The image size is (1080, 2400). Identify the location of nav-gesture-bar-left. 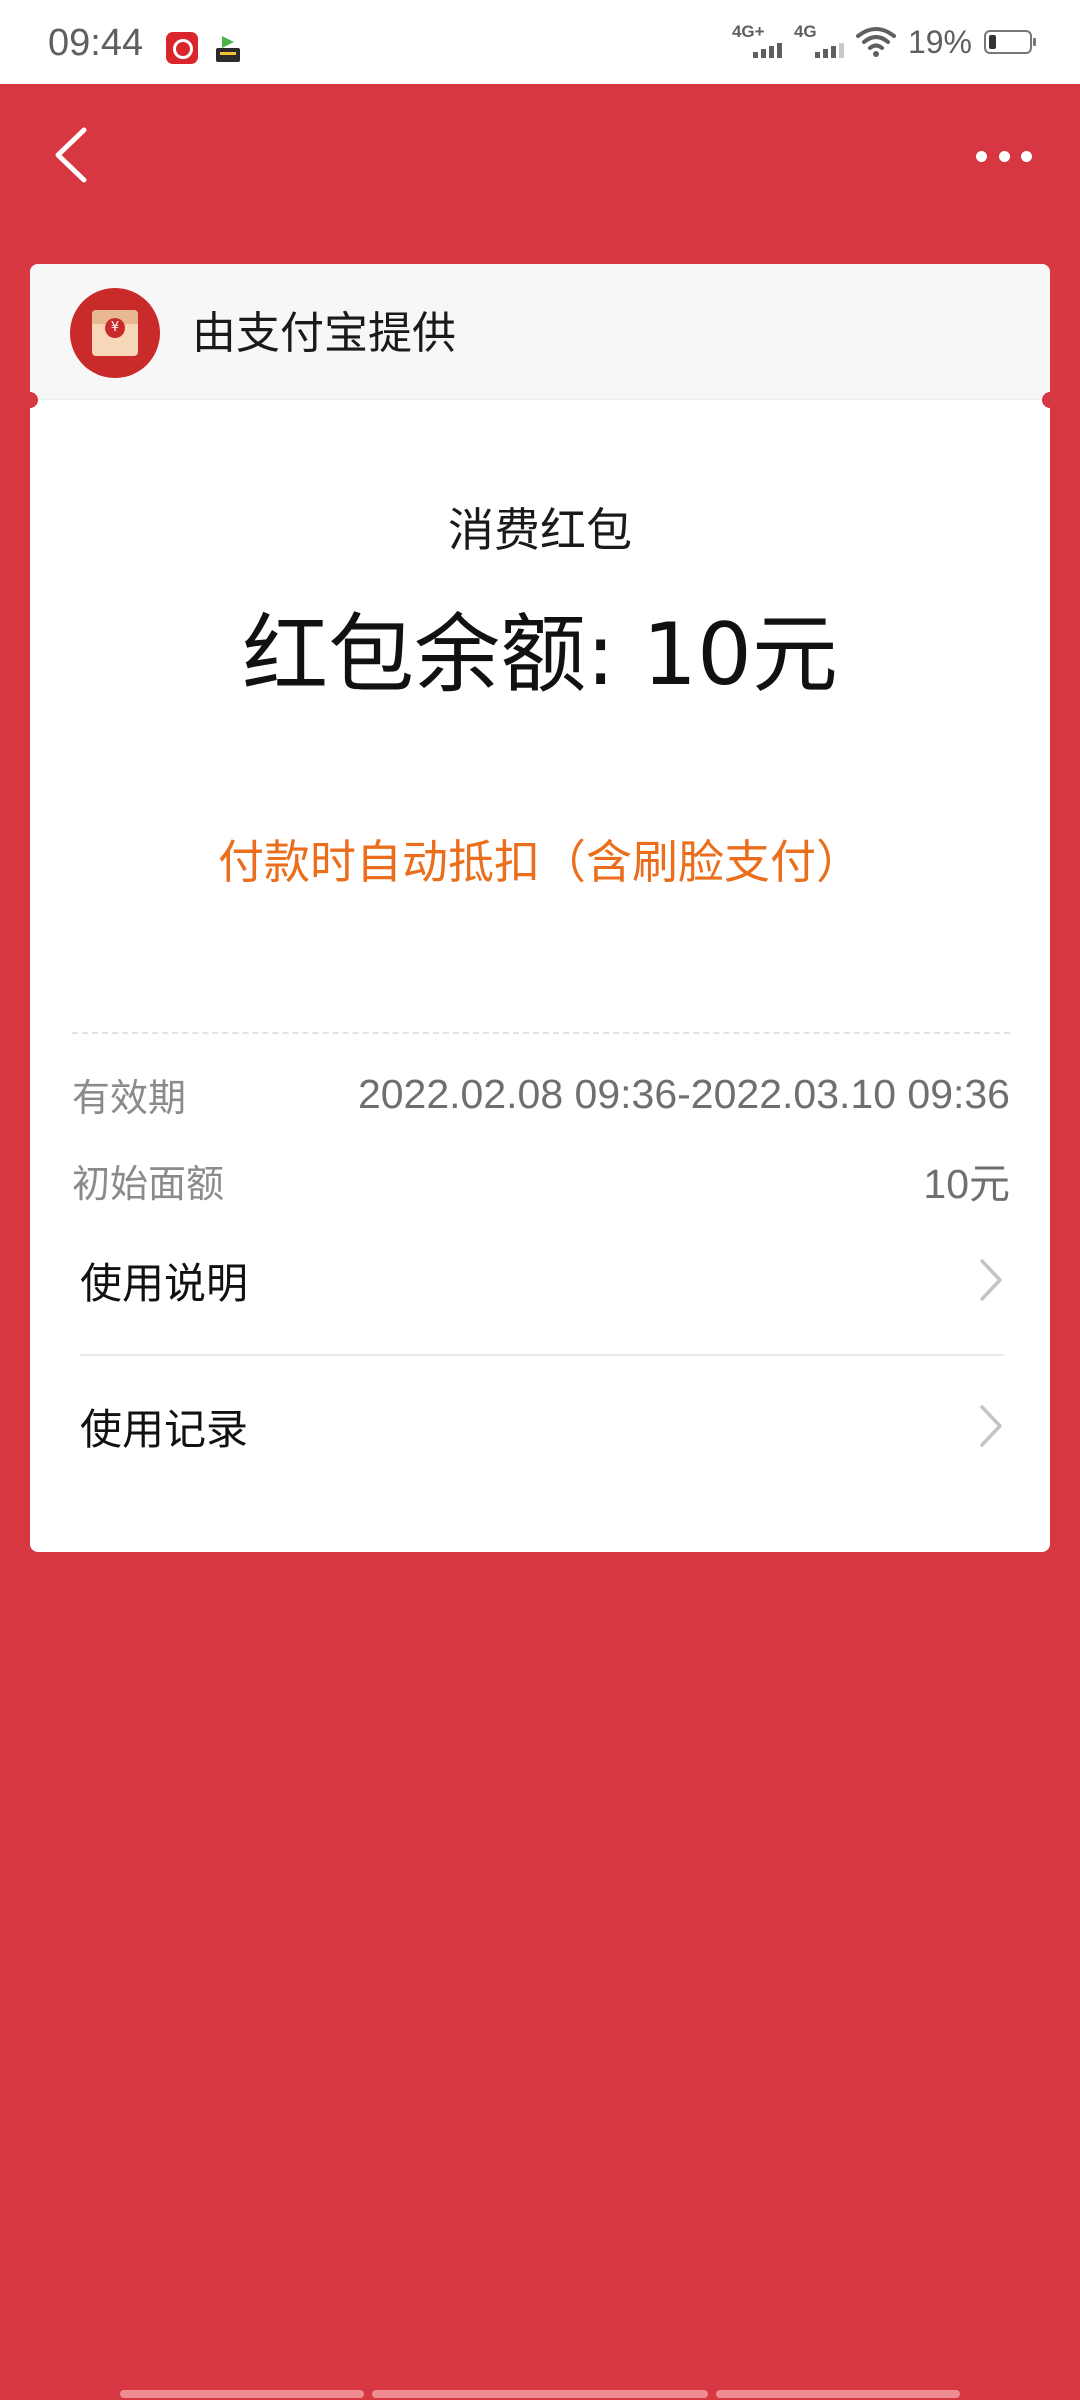
(242, 2394).